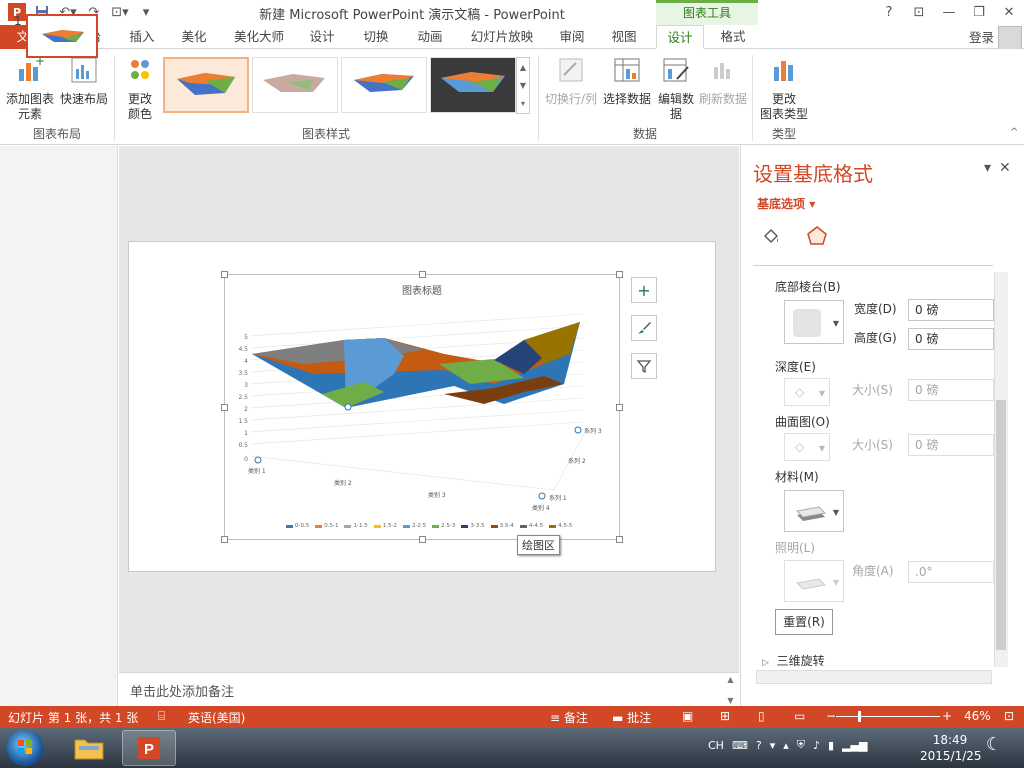  I want to click on legend-item: 4-4.5, so click(531, 526).